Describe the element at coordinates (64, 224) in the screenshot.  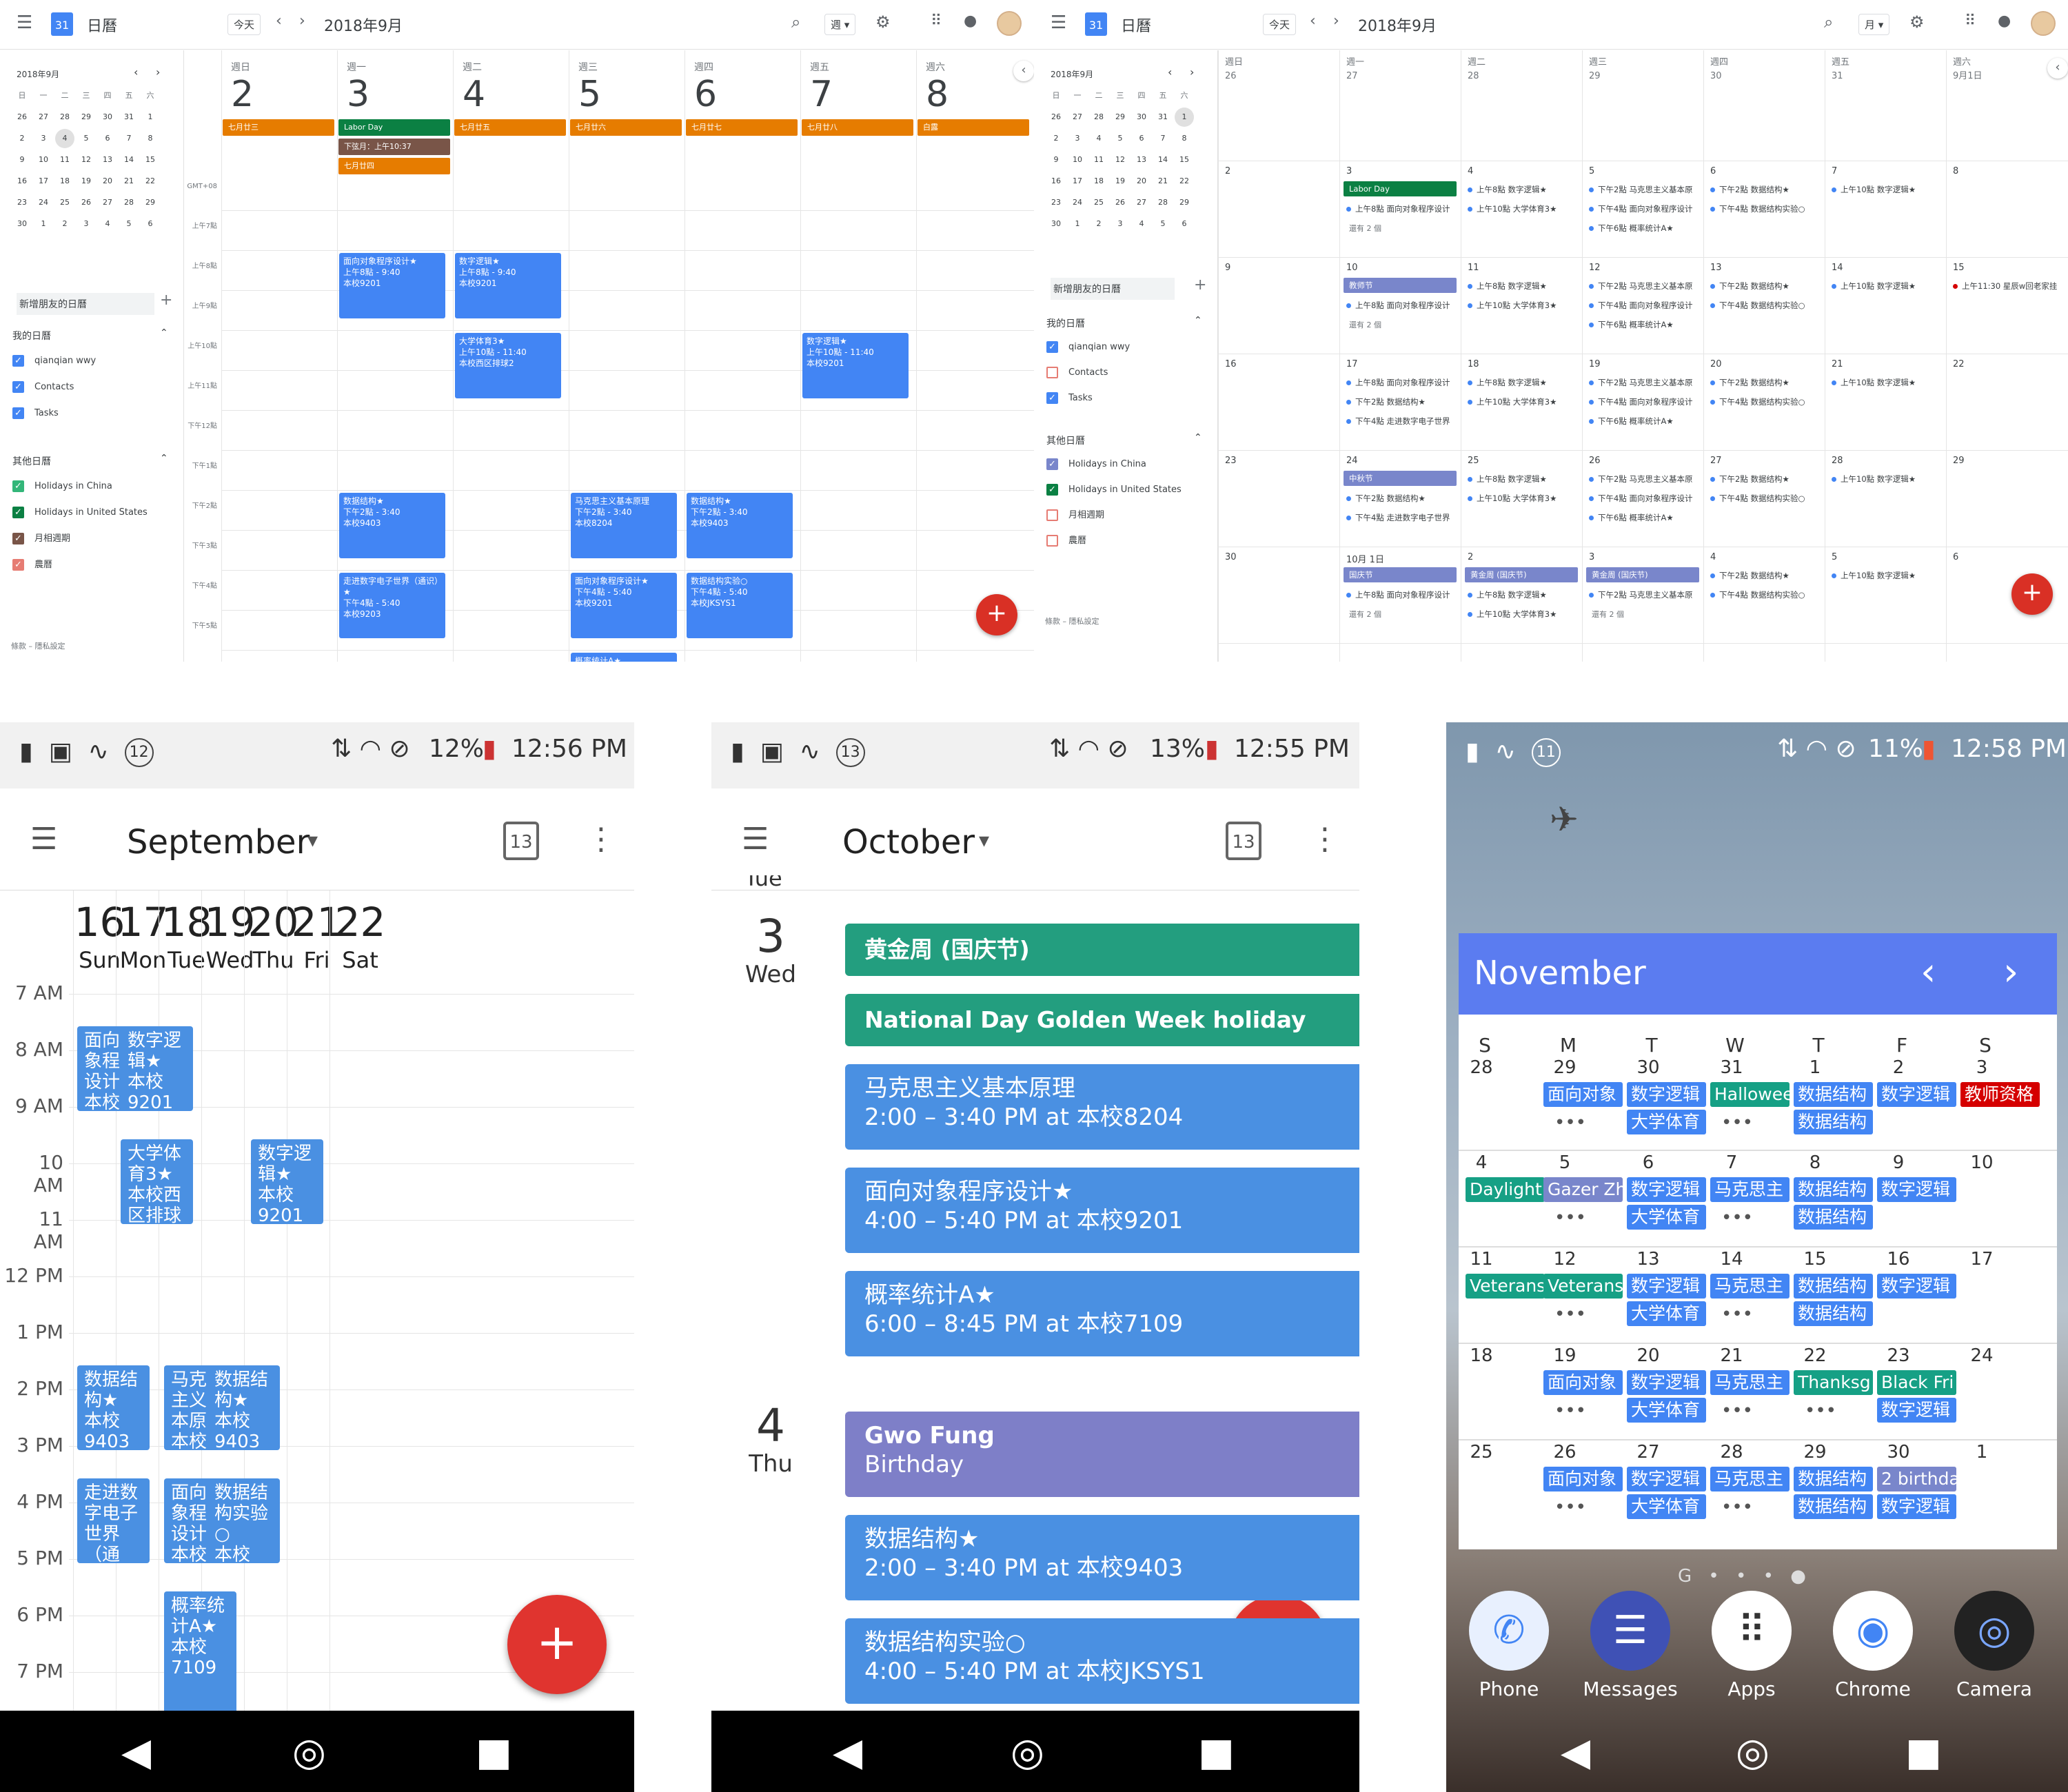
I see `mini-day: 2` at that location.